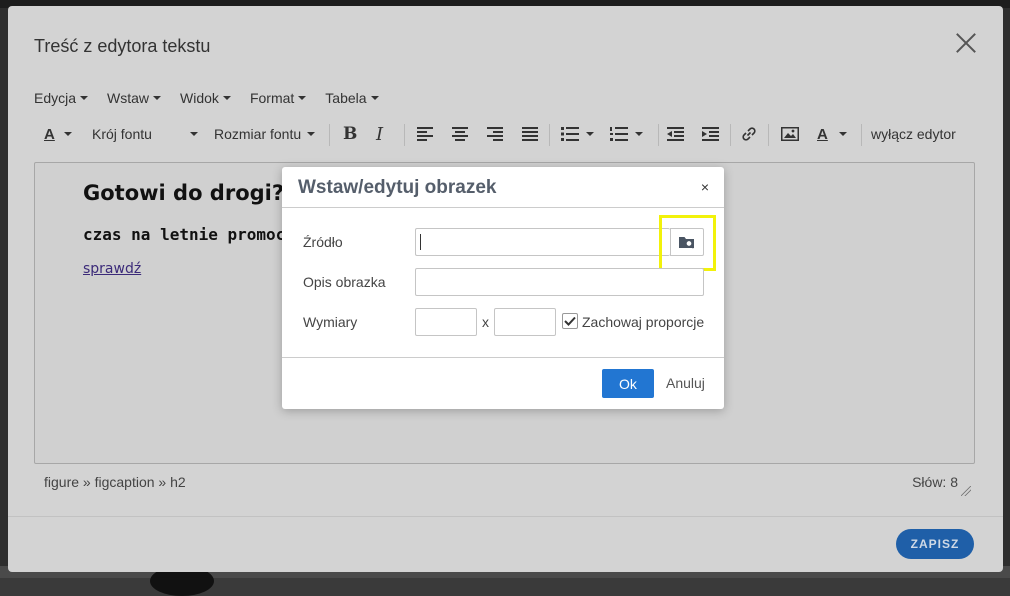  Describe the element at coordinates (58, 134) in the screenshot. I see `text-color-button: A` at that location.